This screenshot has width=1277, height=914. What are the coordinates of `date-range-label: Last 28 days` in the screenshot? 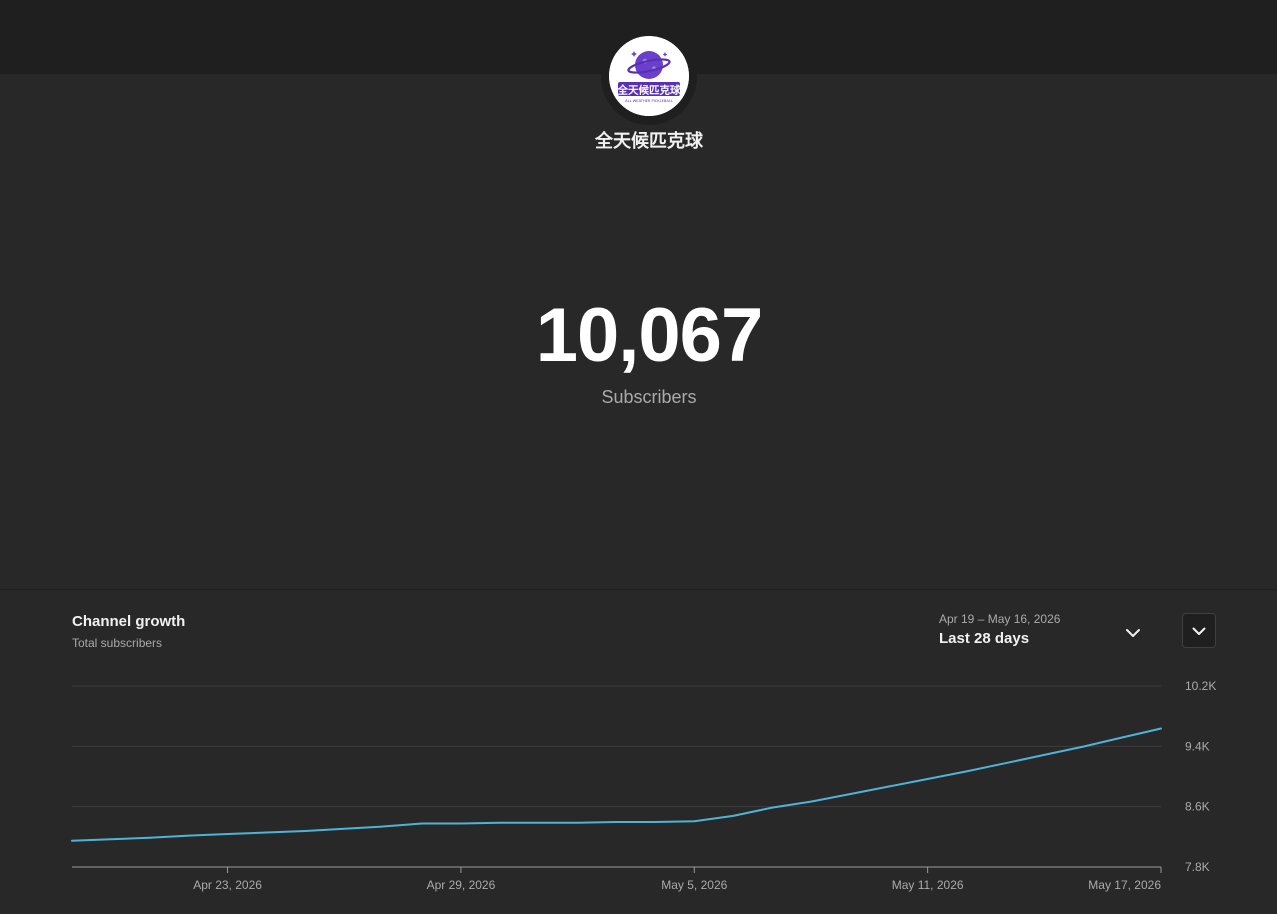 It's located at (984, 638).